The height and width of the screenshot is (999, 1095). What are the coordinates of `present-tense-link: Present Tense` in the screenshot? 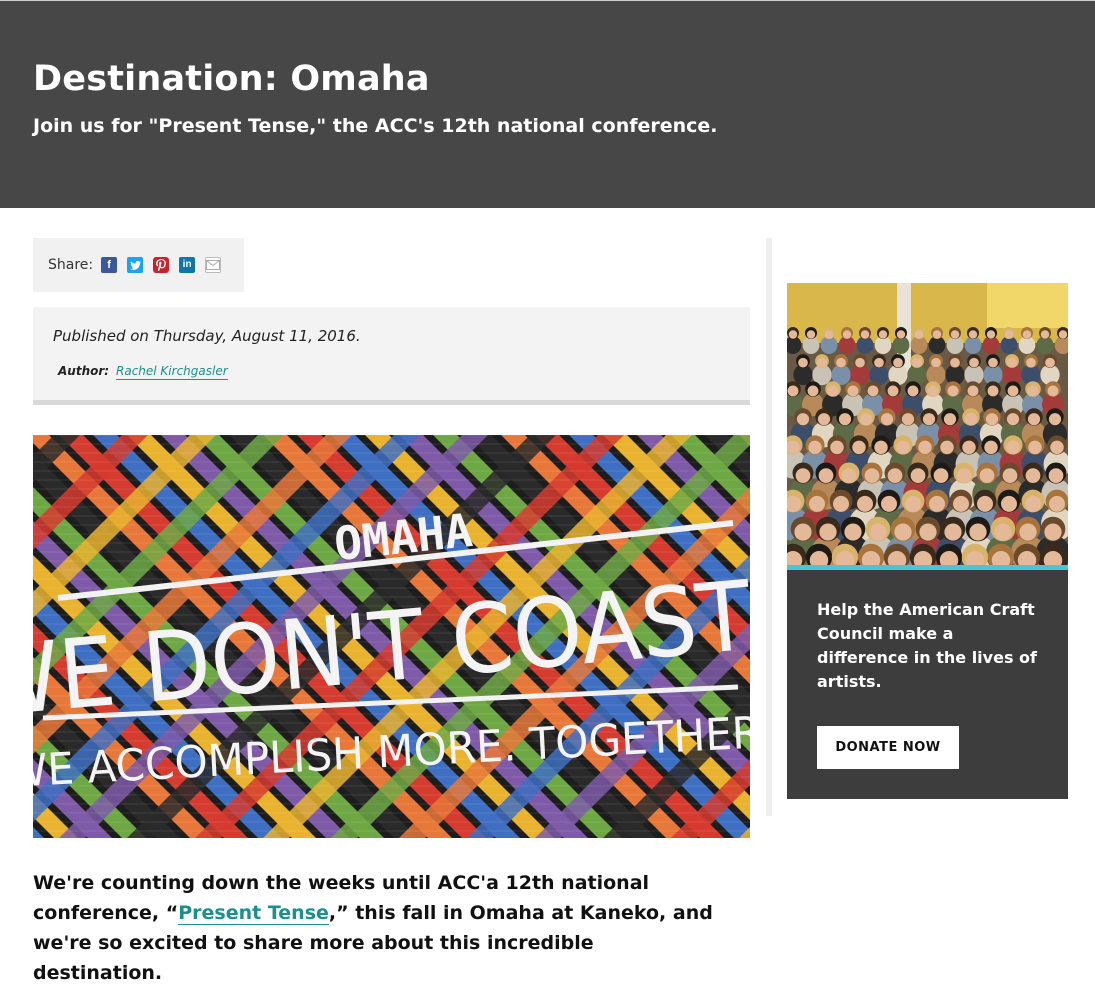 It's located at (253, 913).